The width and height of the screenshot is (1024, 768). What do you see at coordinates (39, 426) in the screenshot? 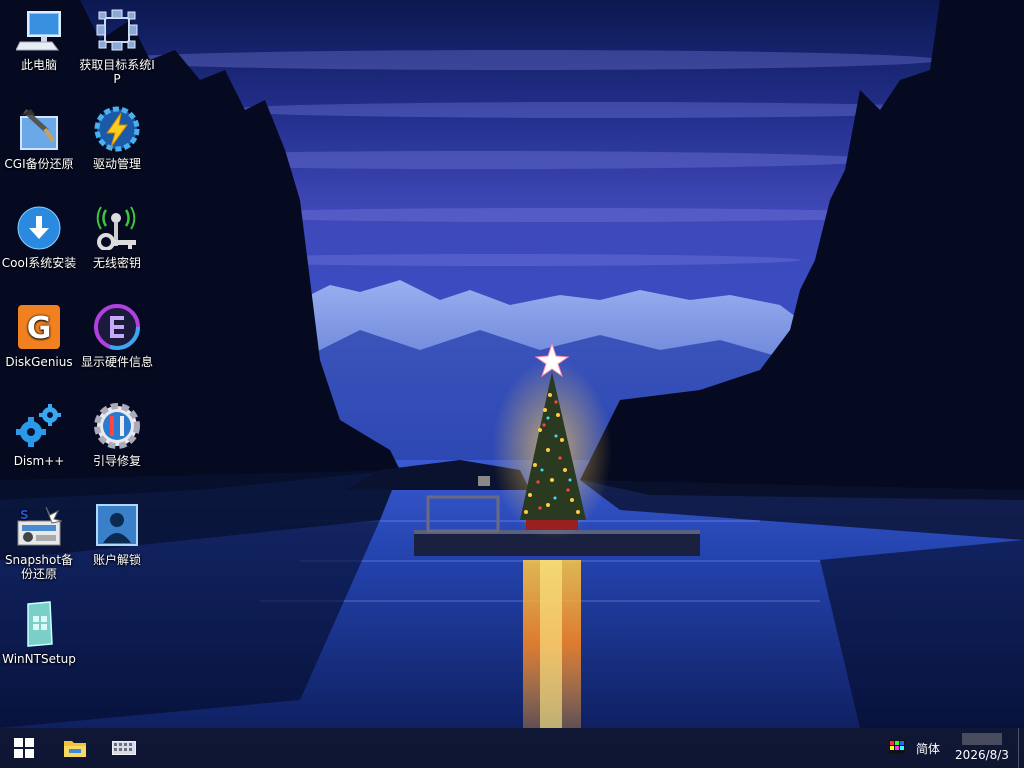
I see `dism-gears-icon` at bounding box center [39, 426].